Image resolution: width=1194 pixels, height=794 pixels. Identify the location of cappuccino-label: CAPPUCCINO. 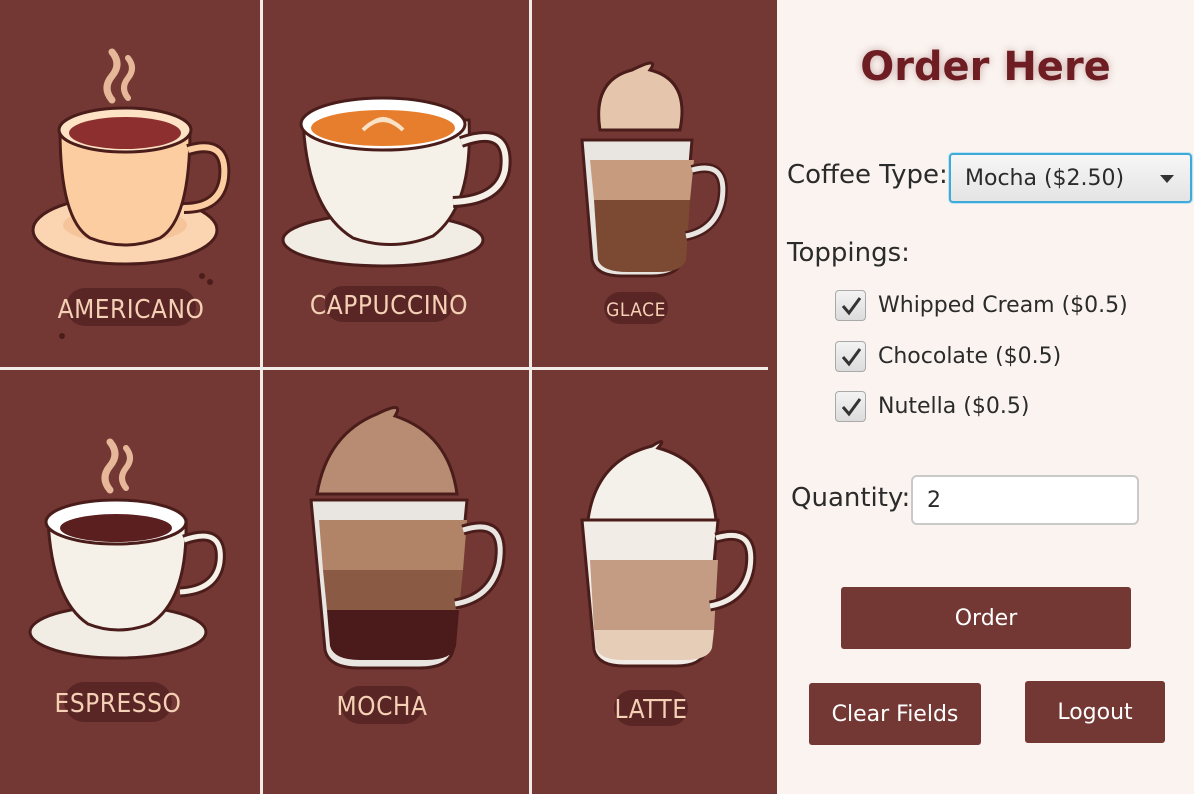
(389, 306).